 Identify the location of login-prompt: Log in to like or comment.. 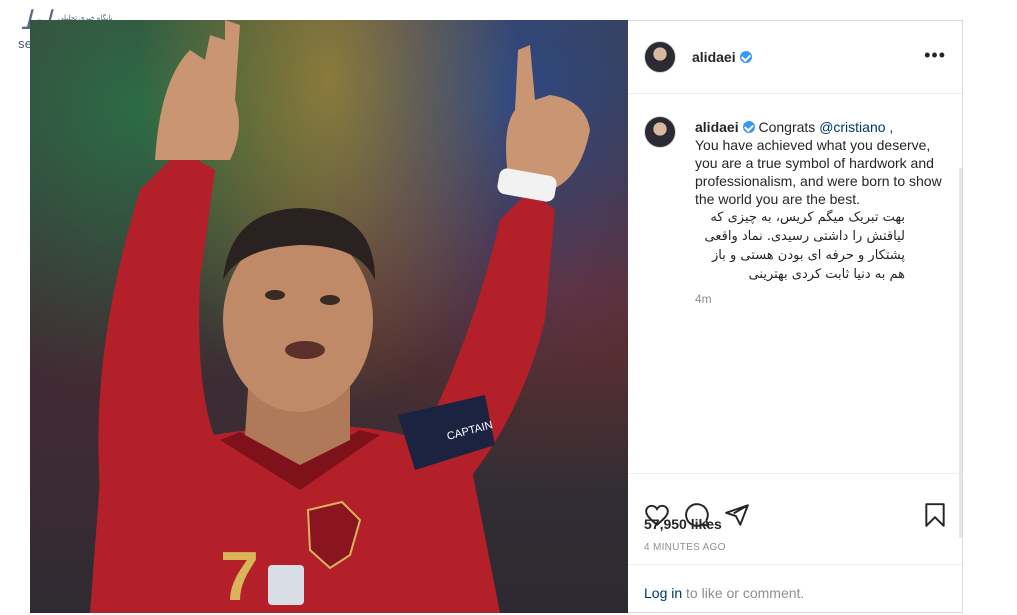
(724, 593).